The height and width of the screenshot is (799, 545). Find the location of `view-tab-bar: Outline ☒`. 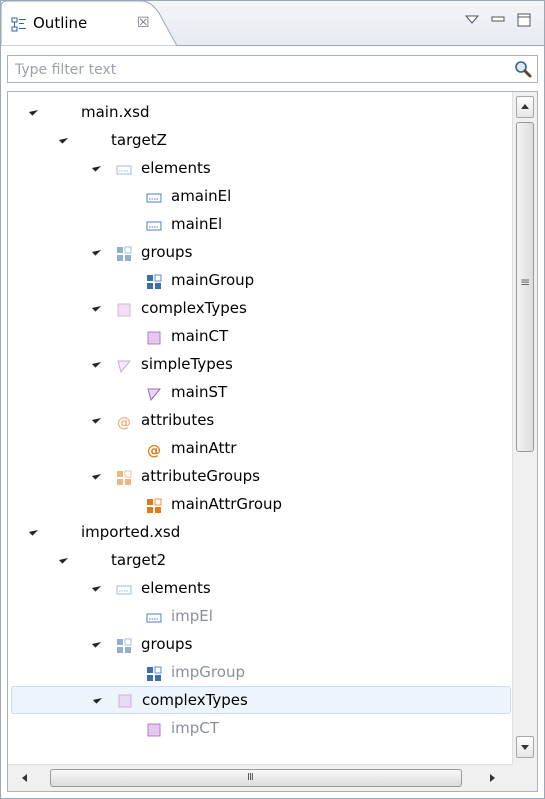

view-tab-bar: Outline ☒ is located at coordinates (272, 23).